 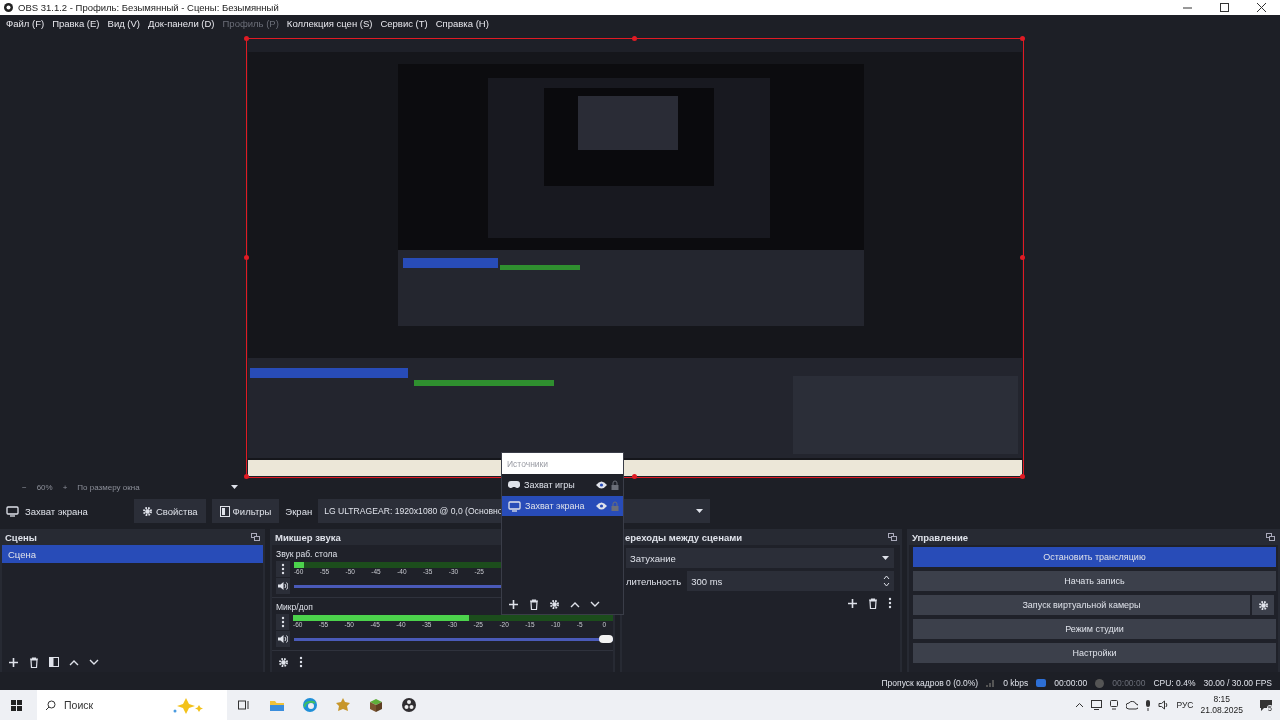 What do you see at coordinates (1129, 683) in the screenshot?
I see `record-time: 00:00:00` at bounding box center [1129, 683].